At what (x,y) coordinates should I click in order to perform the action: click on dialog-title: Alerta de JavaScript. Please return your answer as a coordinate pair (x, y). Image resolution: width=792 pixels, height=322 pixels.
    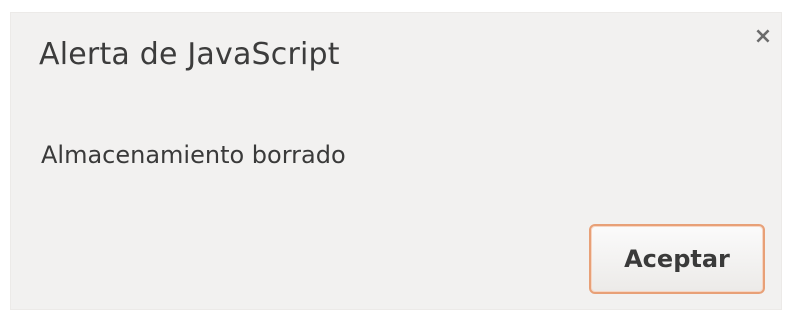
    Looking at the image, I should click on (189, 54).